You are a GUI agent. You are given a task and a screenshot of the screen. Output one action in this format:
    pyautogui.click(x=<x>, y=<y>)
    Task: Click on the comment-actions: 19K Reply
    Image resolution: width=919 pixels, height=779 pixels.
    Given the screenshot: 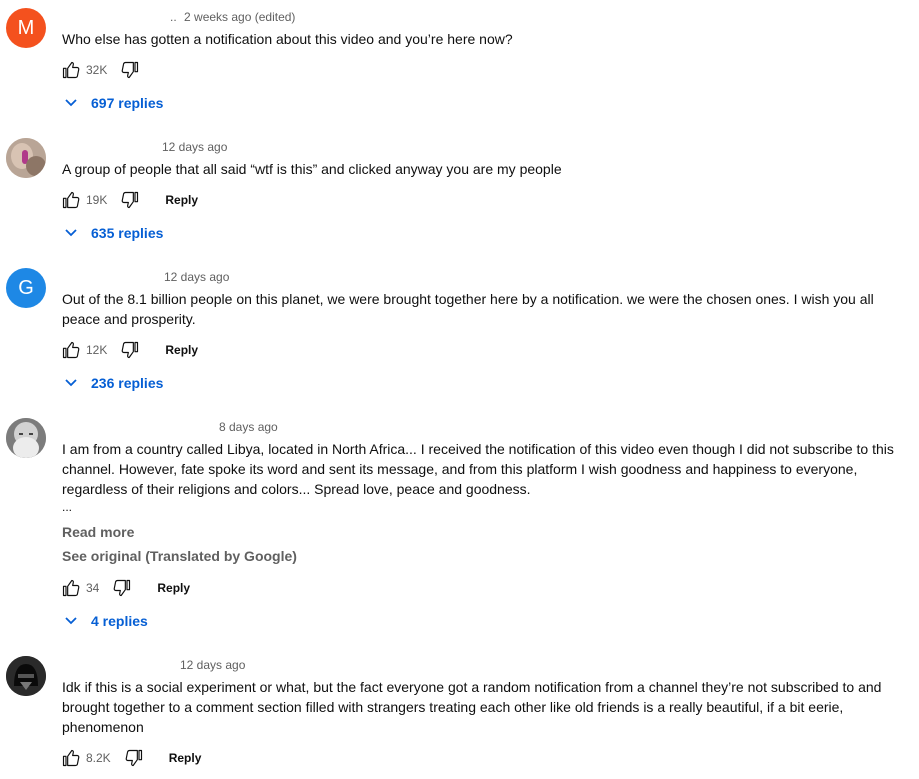 What is the action you would take?
    pyautogui.click(x=129, y=200)
    